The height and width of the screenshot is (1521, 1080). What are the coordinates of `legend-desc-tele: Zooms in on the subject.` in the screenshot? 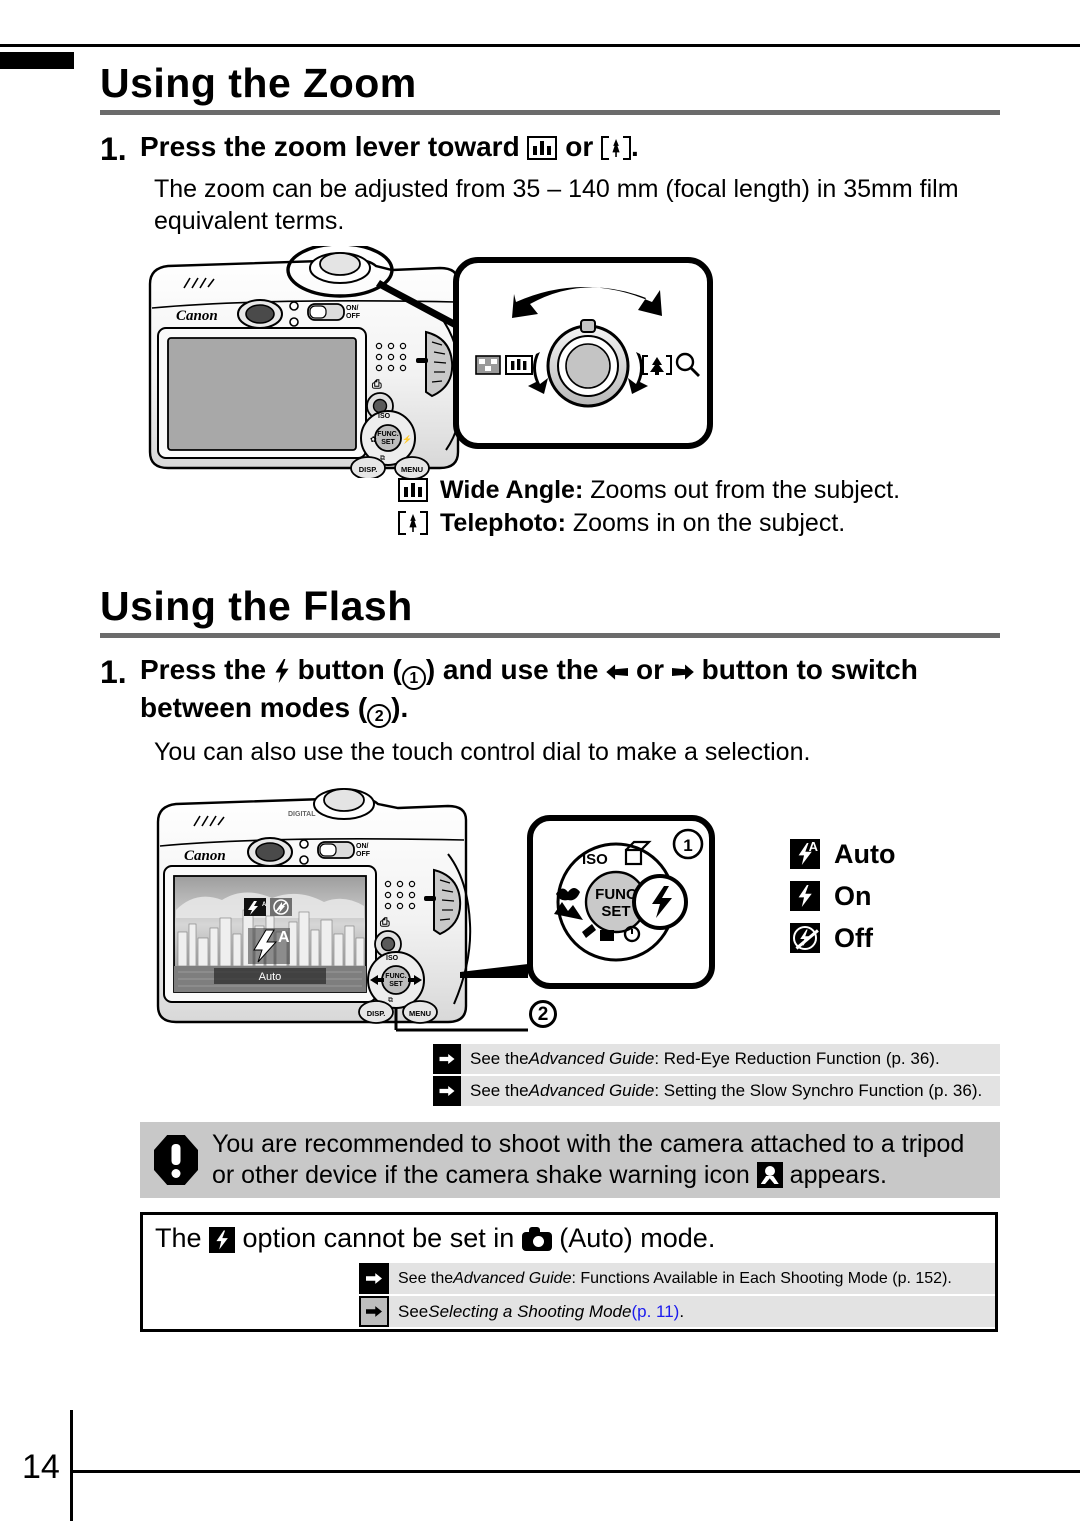 It's located at (705, 523).